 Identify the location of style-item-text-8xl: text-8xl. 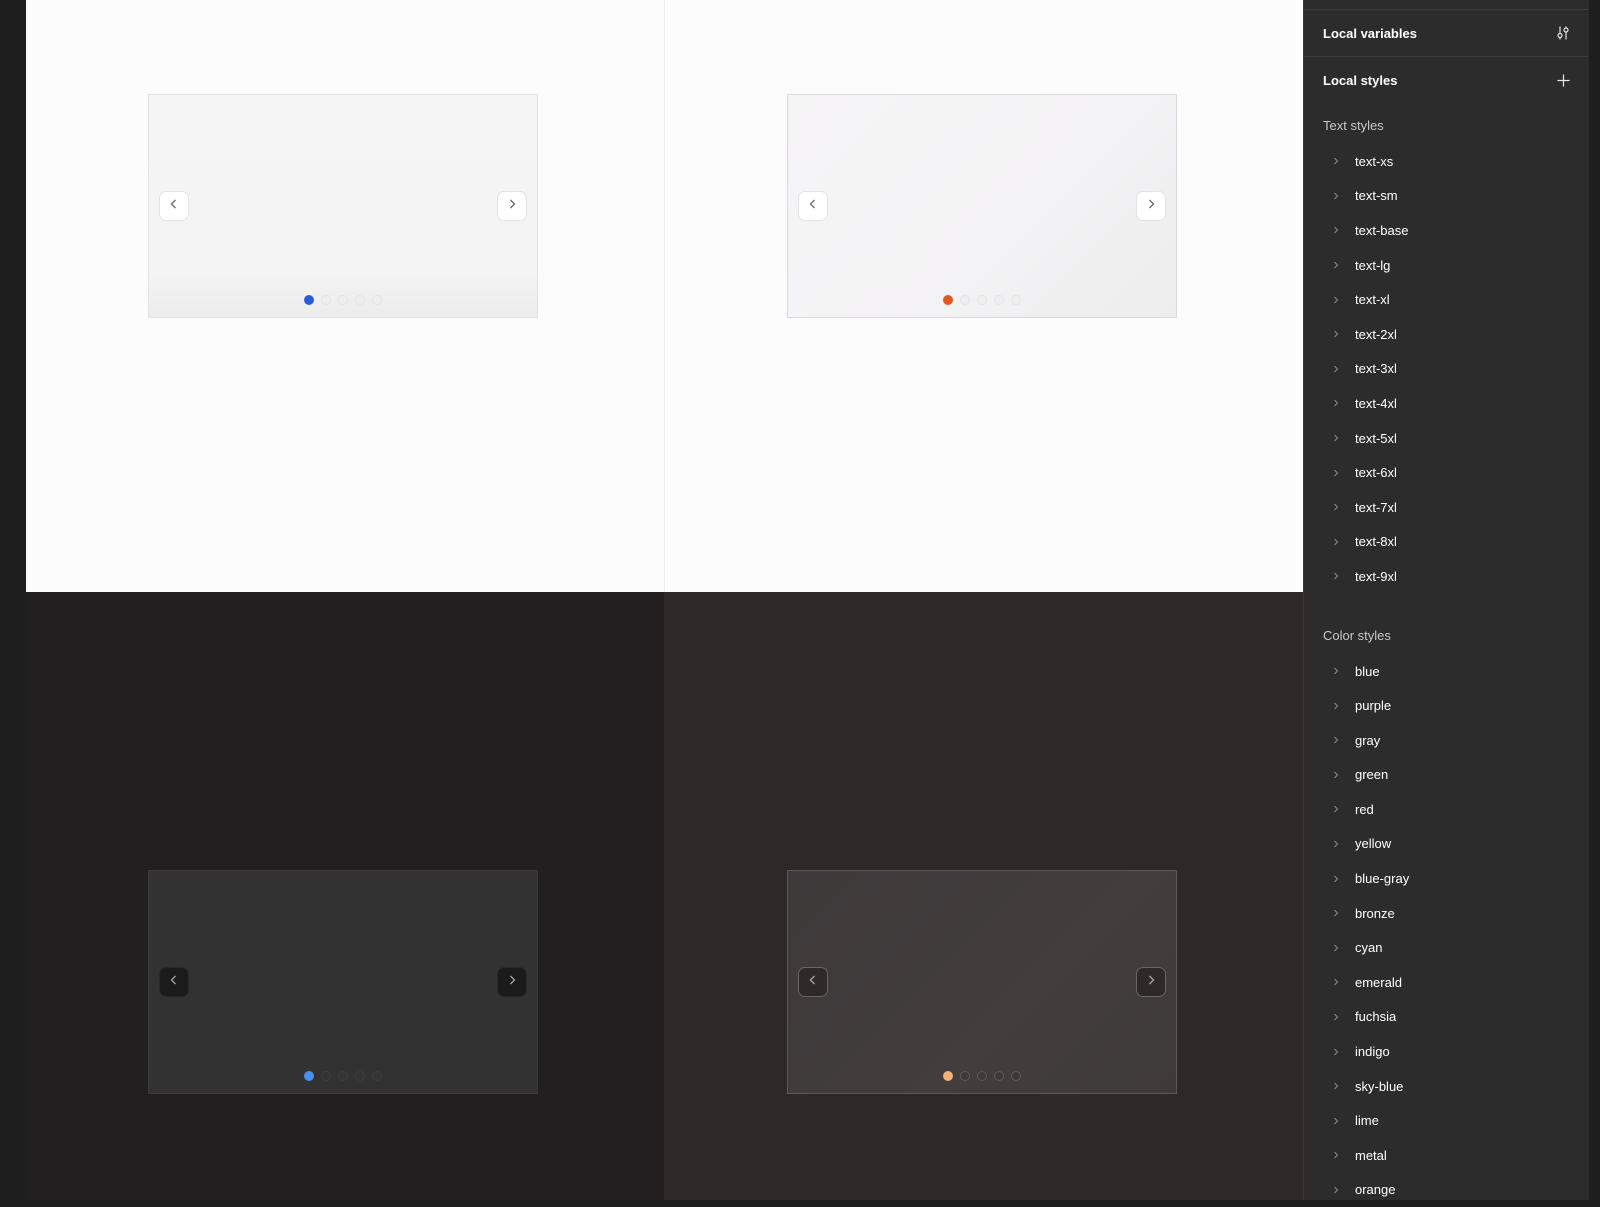
(1446, 542).